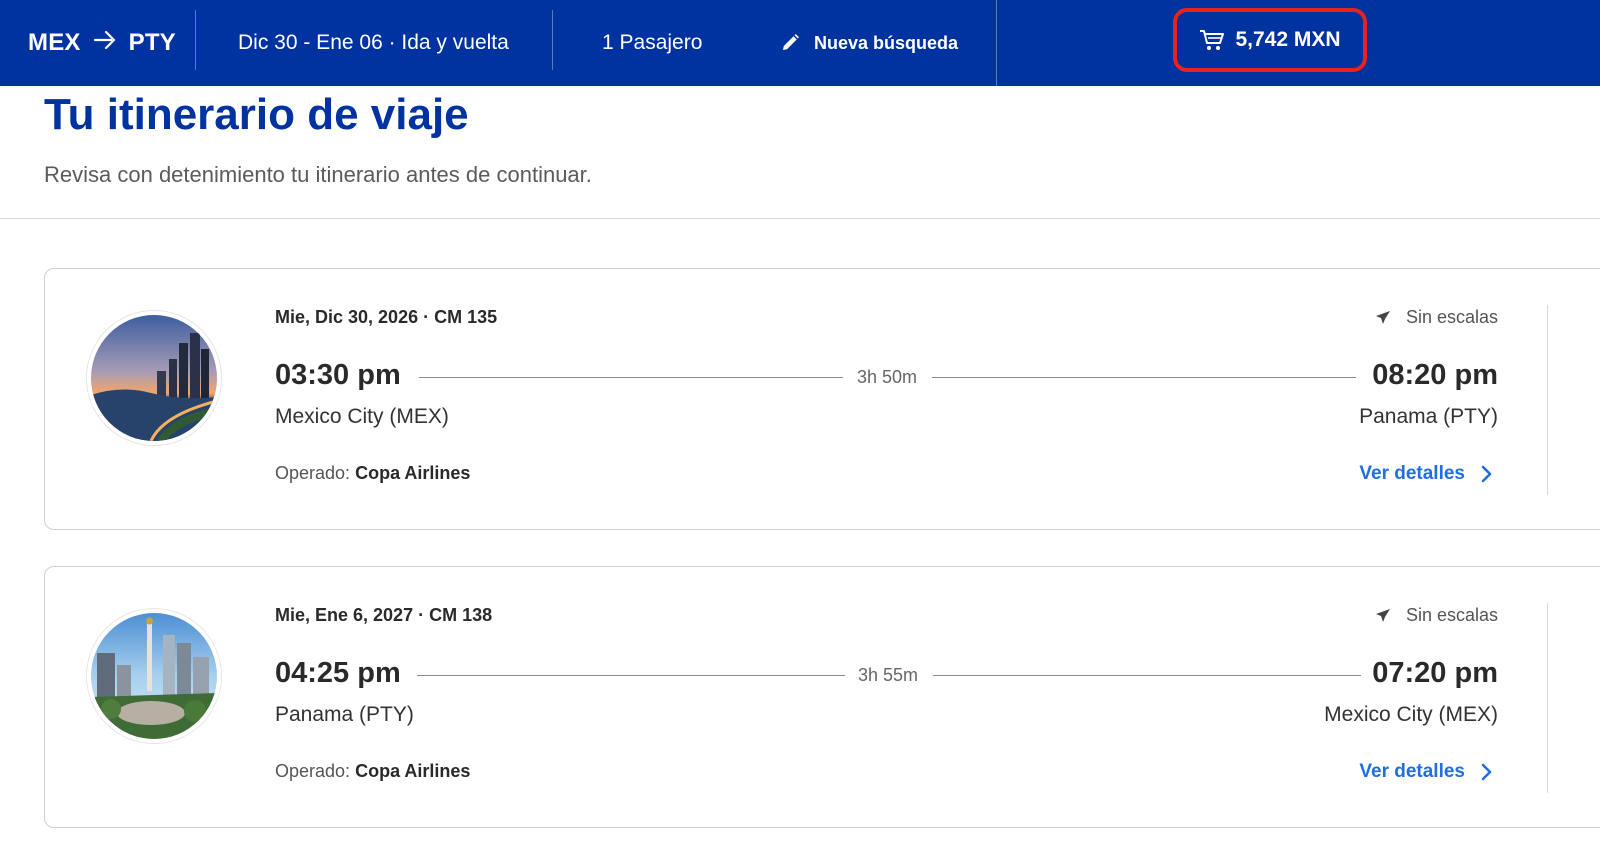 This screenshot has width=1600, height=855. I want to click on origin-code: MEX, so click(54, 42).